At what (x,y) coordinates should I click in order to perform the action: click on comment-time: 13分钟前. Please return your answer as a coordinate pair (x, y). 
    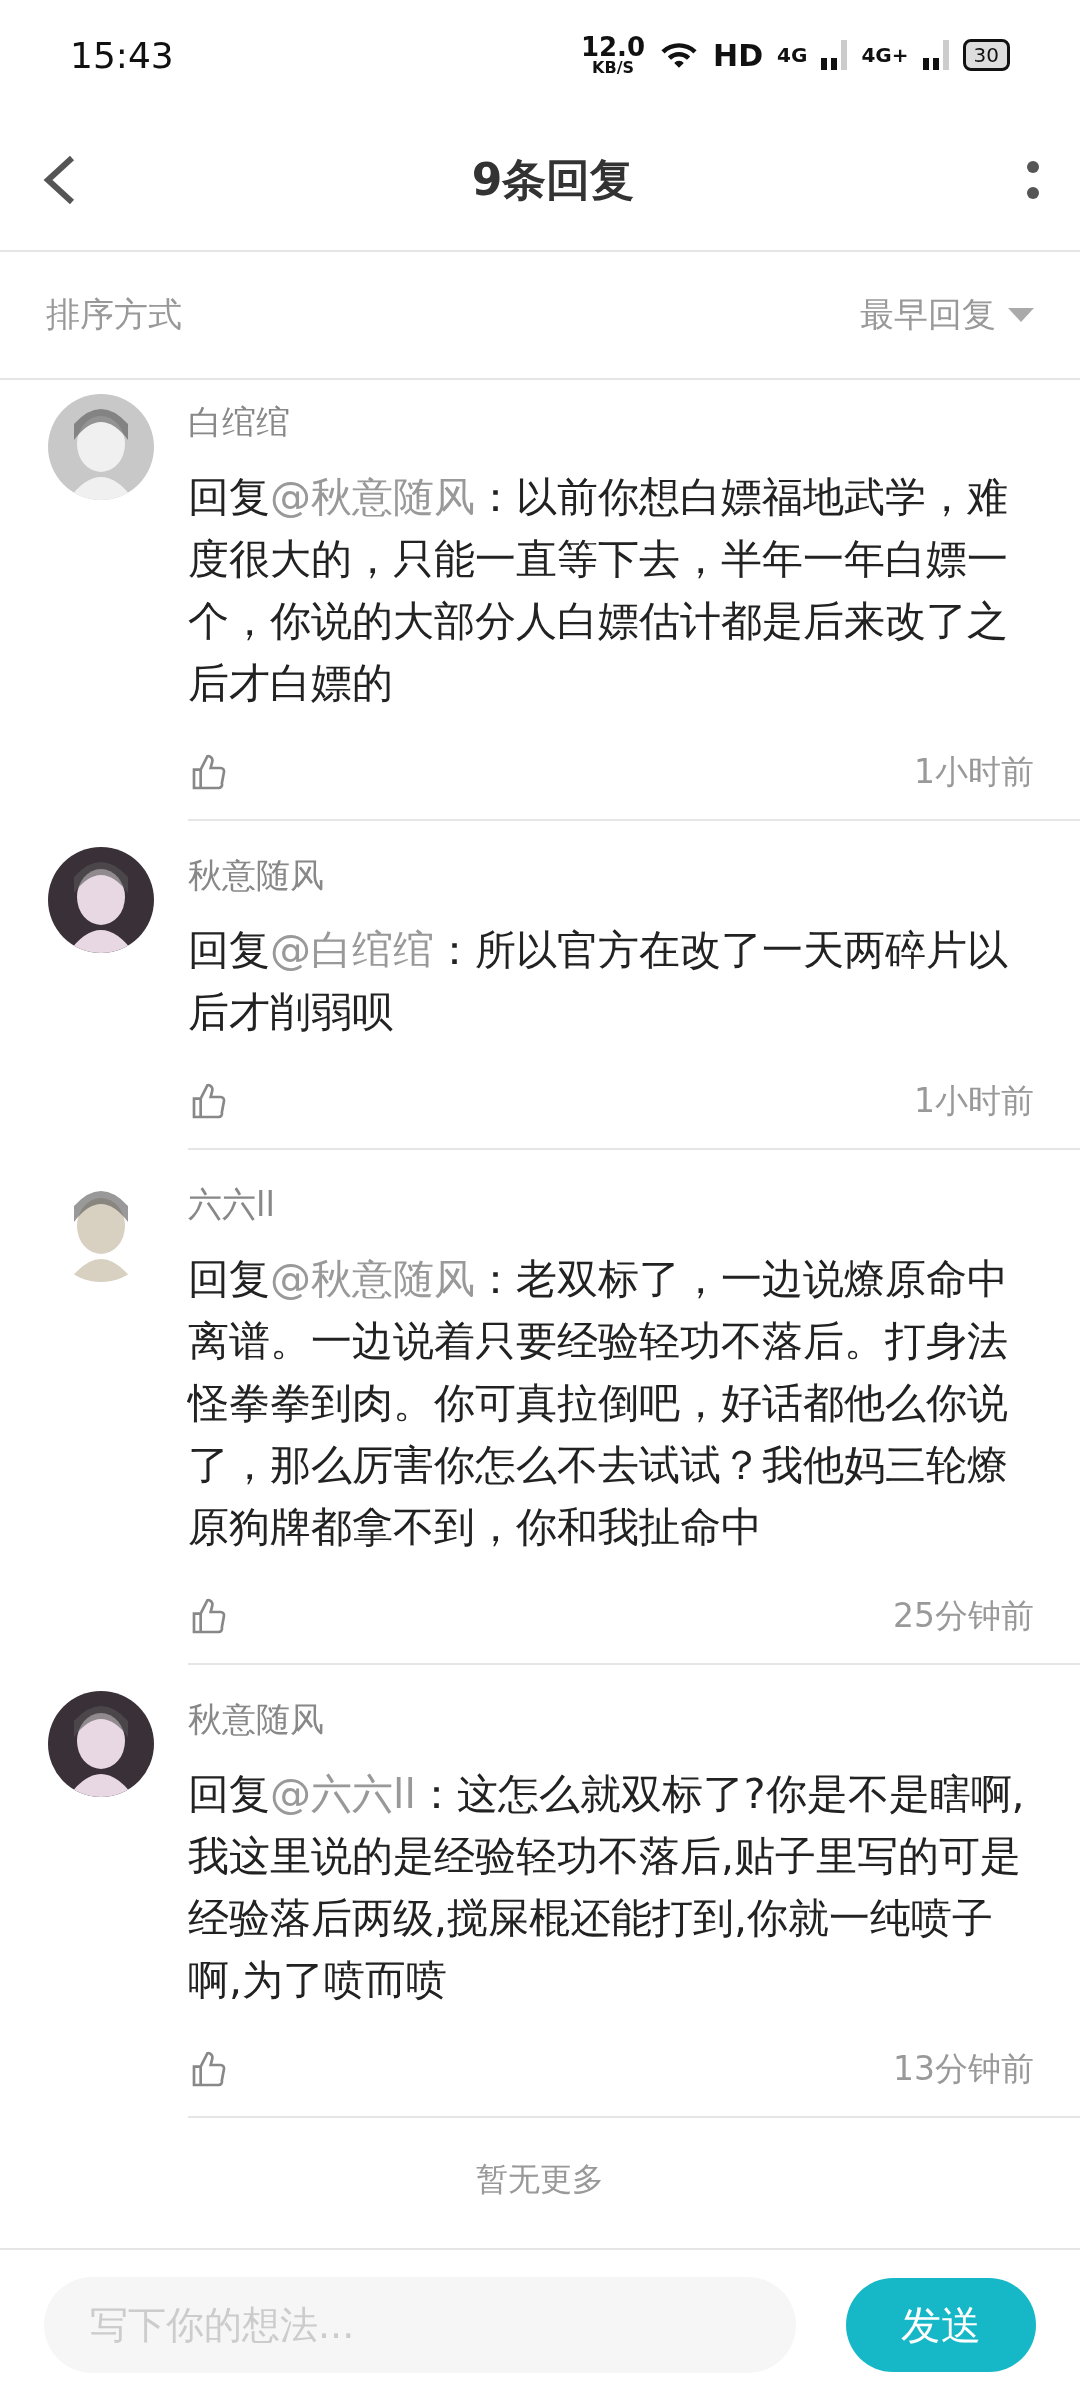
    Looking at the image, I should click on (963, 2069).